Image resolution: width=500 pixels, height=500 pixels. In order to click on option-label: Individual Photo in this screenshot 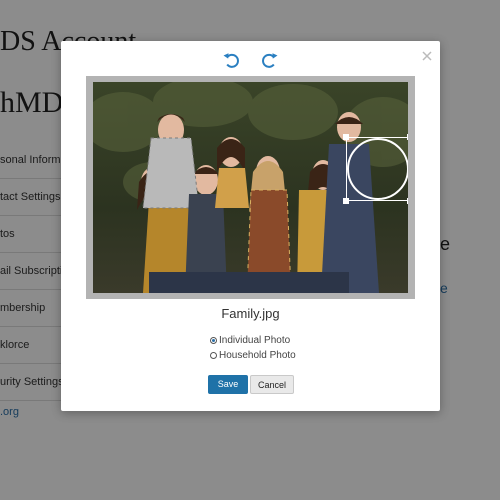, I will do `click(255, 340)`.